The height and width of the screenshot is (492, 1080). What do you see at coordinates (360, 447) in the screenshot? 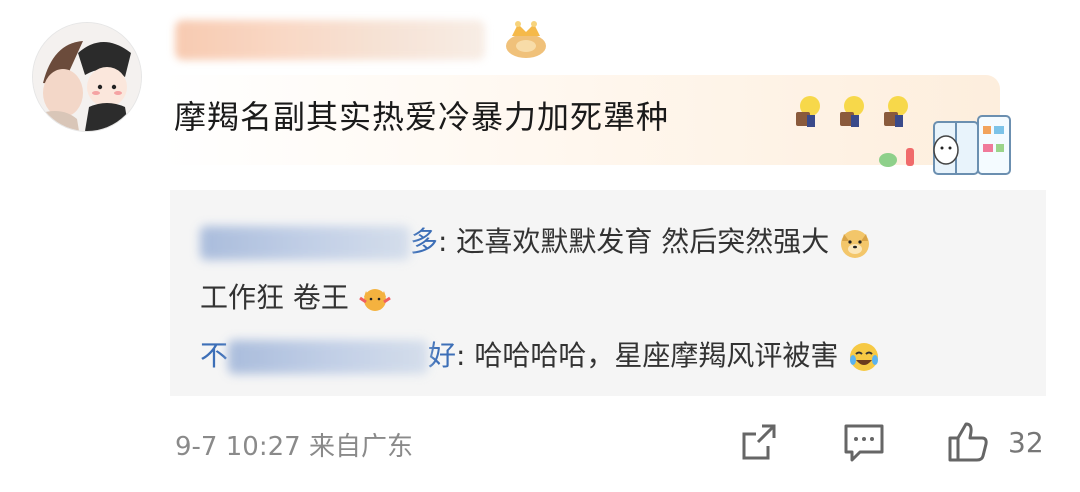
I see `comment-location: 来自广东` at bounding box center [360, 447].